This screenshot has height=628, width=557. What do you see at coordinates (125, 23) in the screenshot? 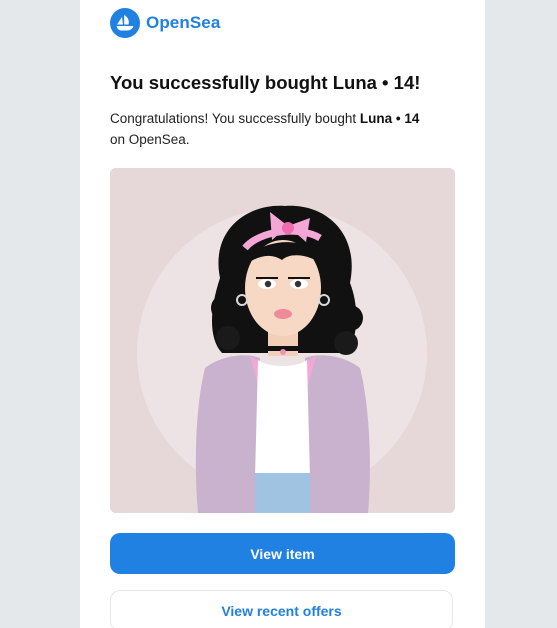
I see `opensea-ship-icon` at bounding box center [125, 23].